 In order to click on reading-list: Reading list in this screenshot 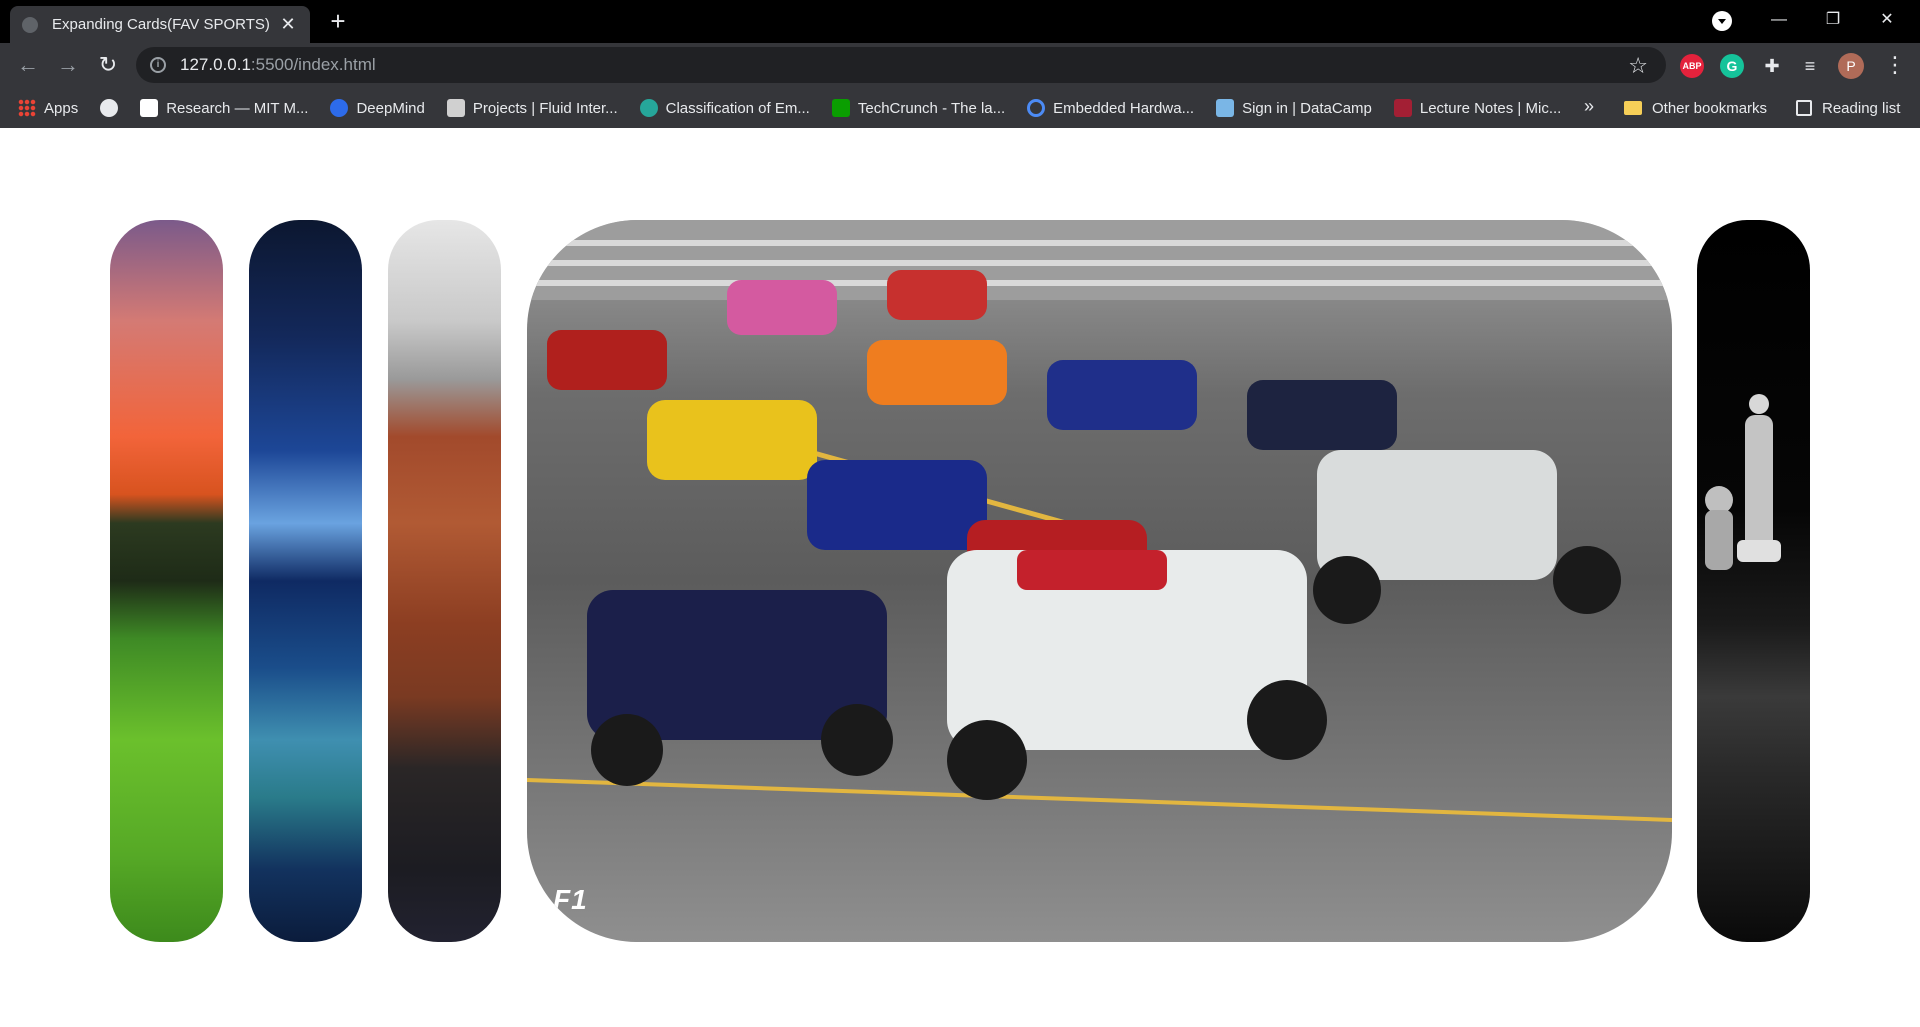, I will do `click(1848, 108)`.